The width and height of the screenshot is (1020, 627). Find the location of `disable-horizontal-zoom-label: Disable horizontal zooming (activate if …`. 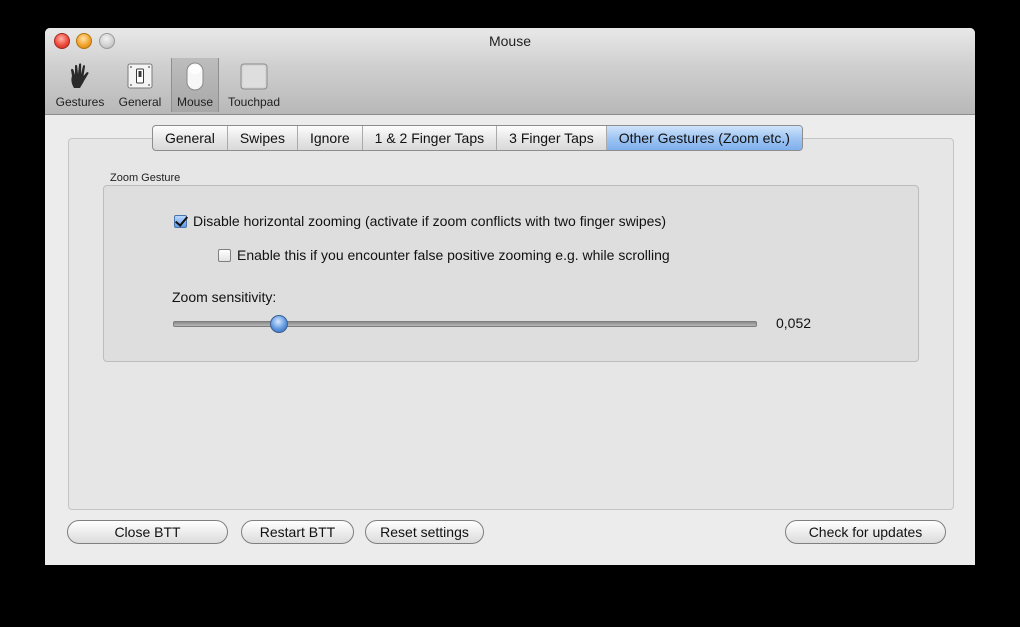

disable-horizontal-zoom-label: Disable horizontal zooming (activate if … is located at coordinates (430, 221).